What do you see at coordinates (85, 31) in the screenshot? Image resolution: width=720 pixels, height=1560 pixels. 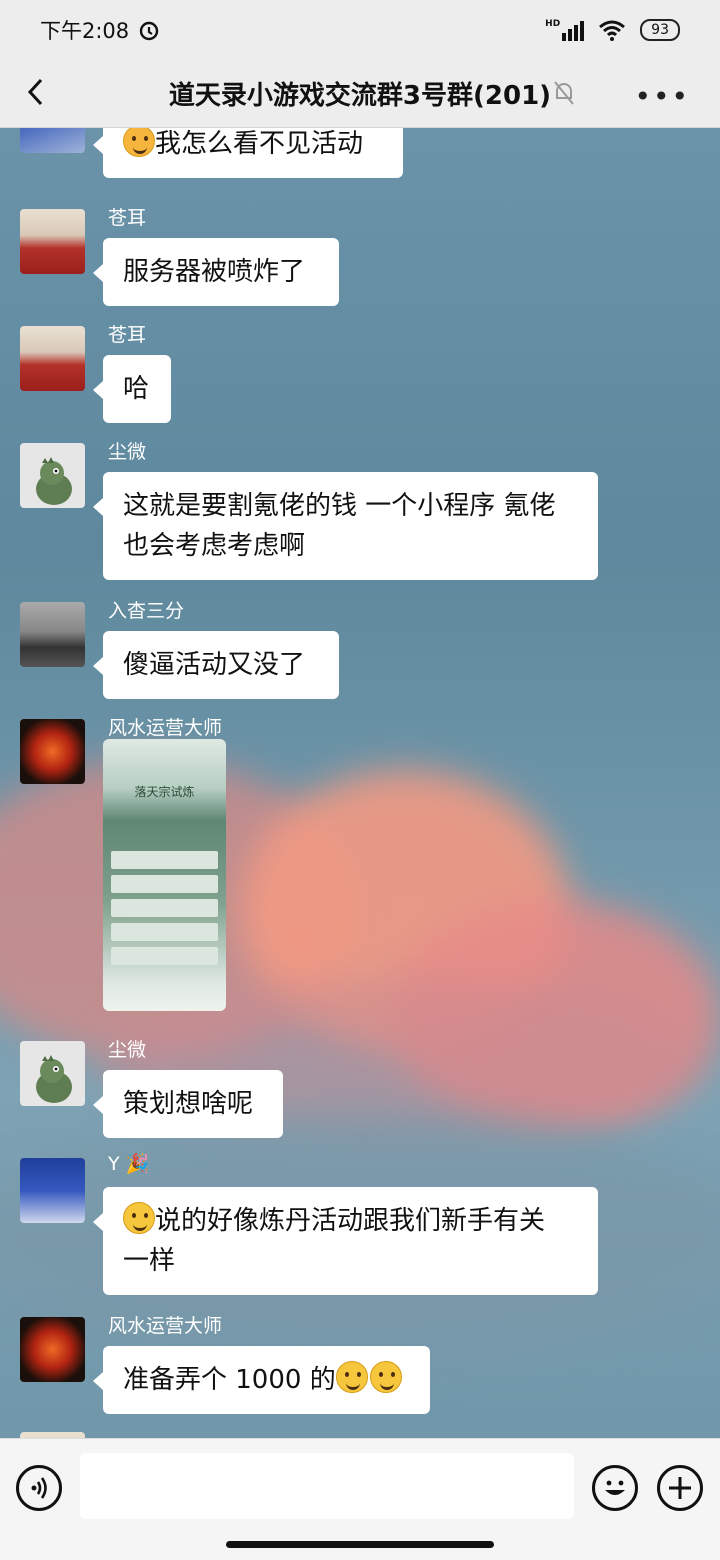 I see `status-time: 下午2:08` at bounding box center [85, 31].